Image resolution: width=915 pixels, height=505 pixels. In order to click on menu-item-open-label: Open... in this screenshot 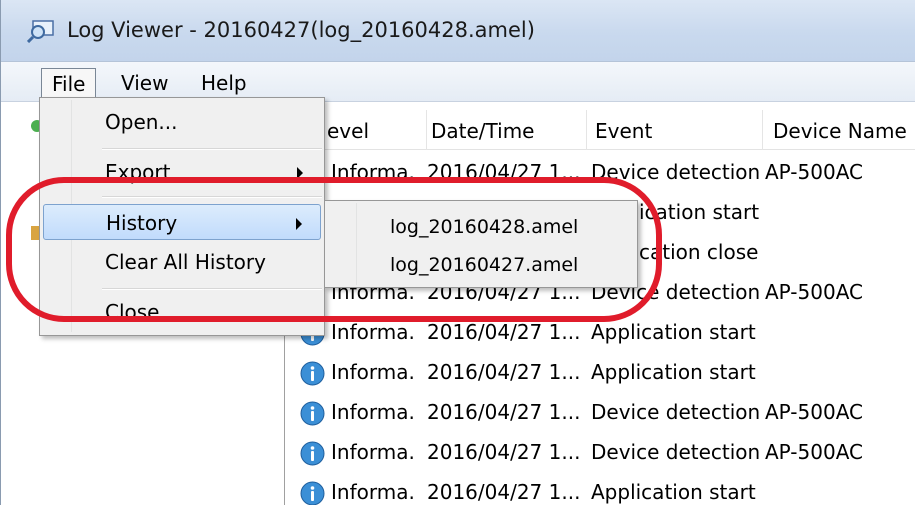, I will do `click(141, 122)`.